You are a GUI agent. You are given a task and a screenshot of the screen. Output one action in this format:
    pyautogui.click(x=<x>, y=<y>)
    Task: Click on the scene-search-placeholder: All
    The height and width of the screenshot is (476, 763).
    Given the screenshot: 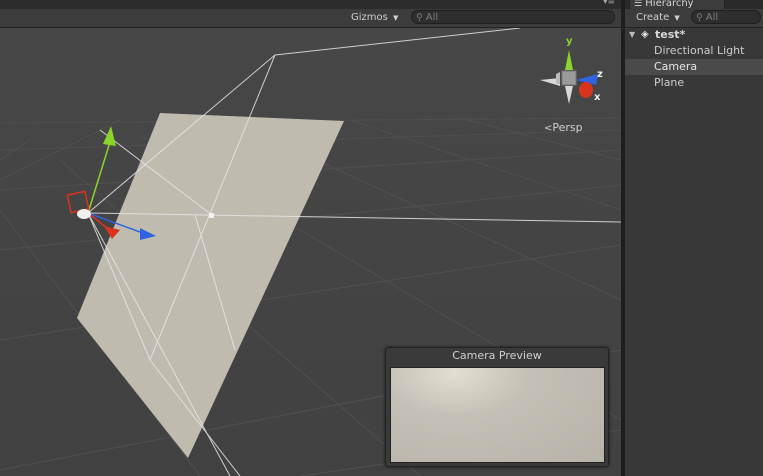 What is the action you would take?
    pyautogui.click(x=432, y=17)
    